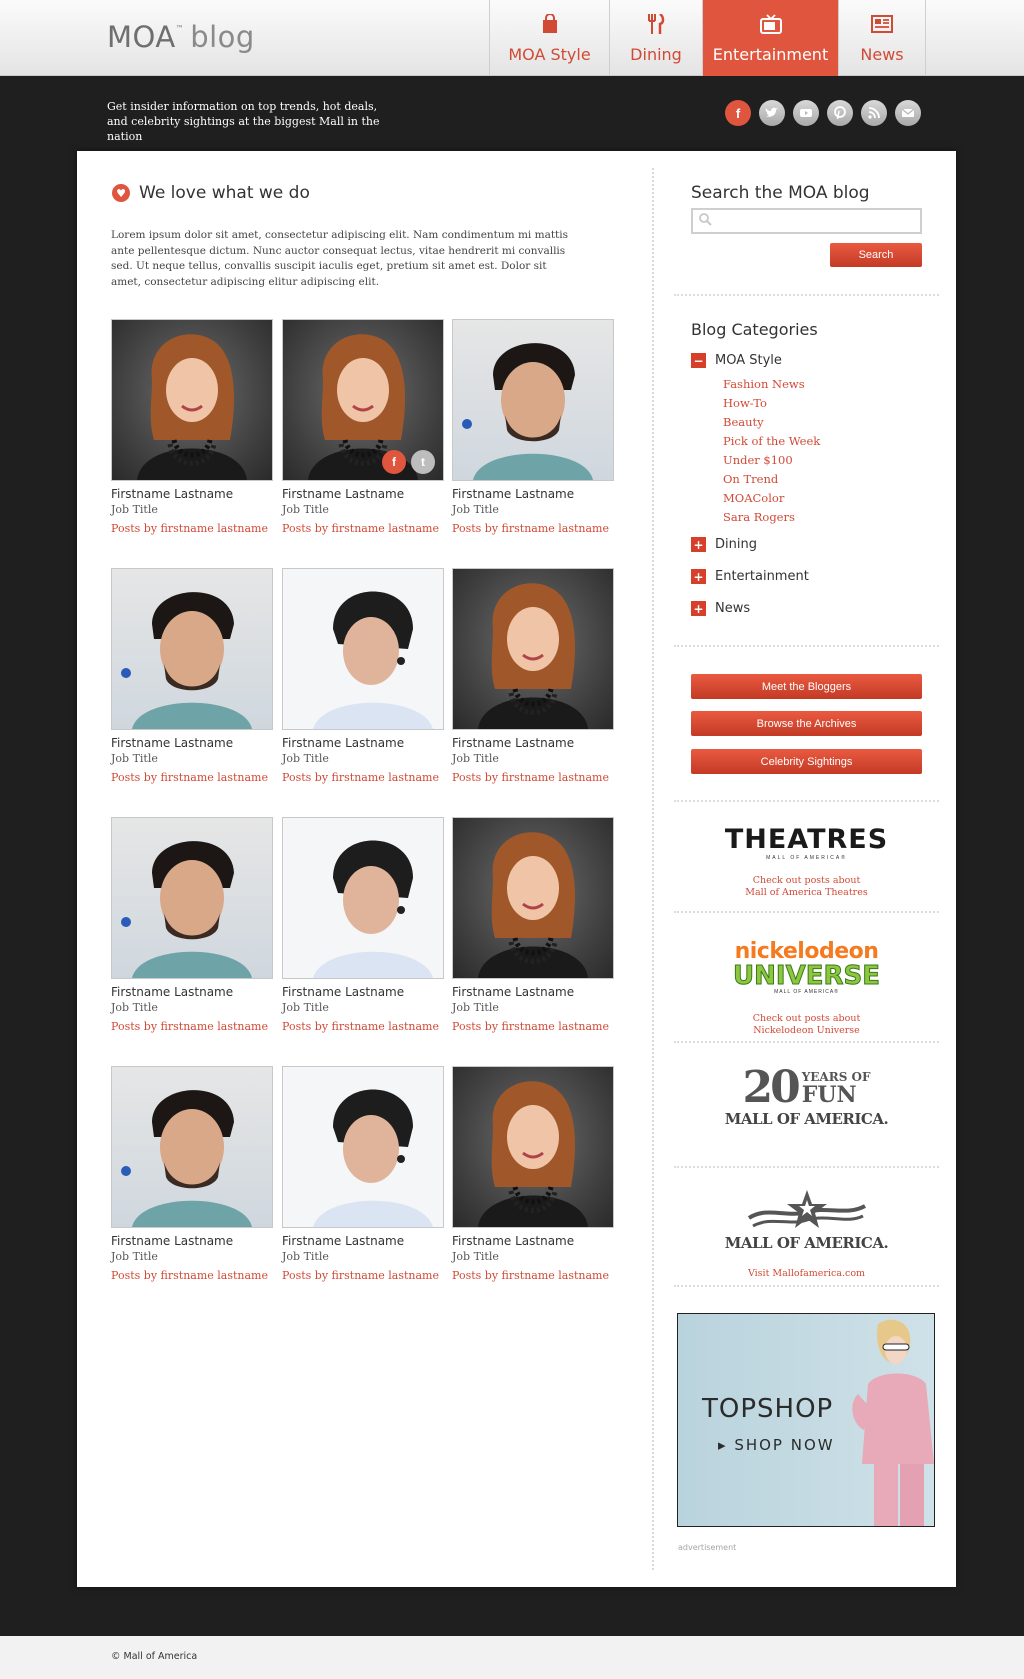  Describe the element at coordinates (806, 221) in the screenshot. I see `search-input` at that location.